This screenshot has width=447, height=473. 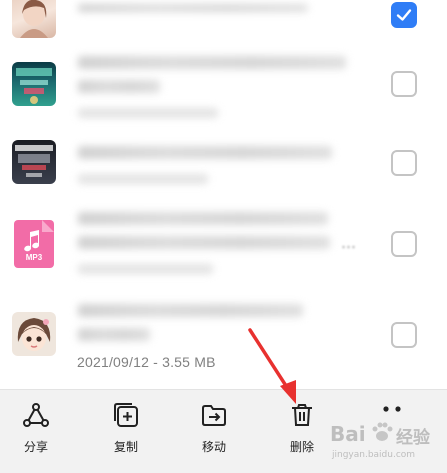 I want to click on delete-button: 删除, so click(x=302, y=430).